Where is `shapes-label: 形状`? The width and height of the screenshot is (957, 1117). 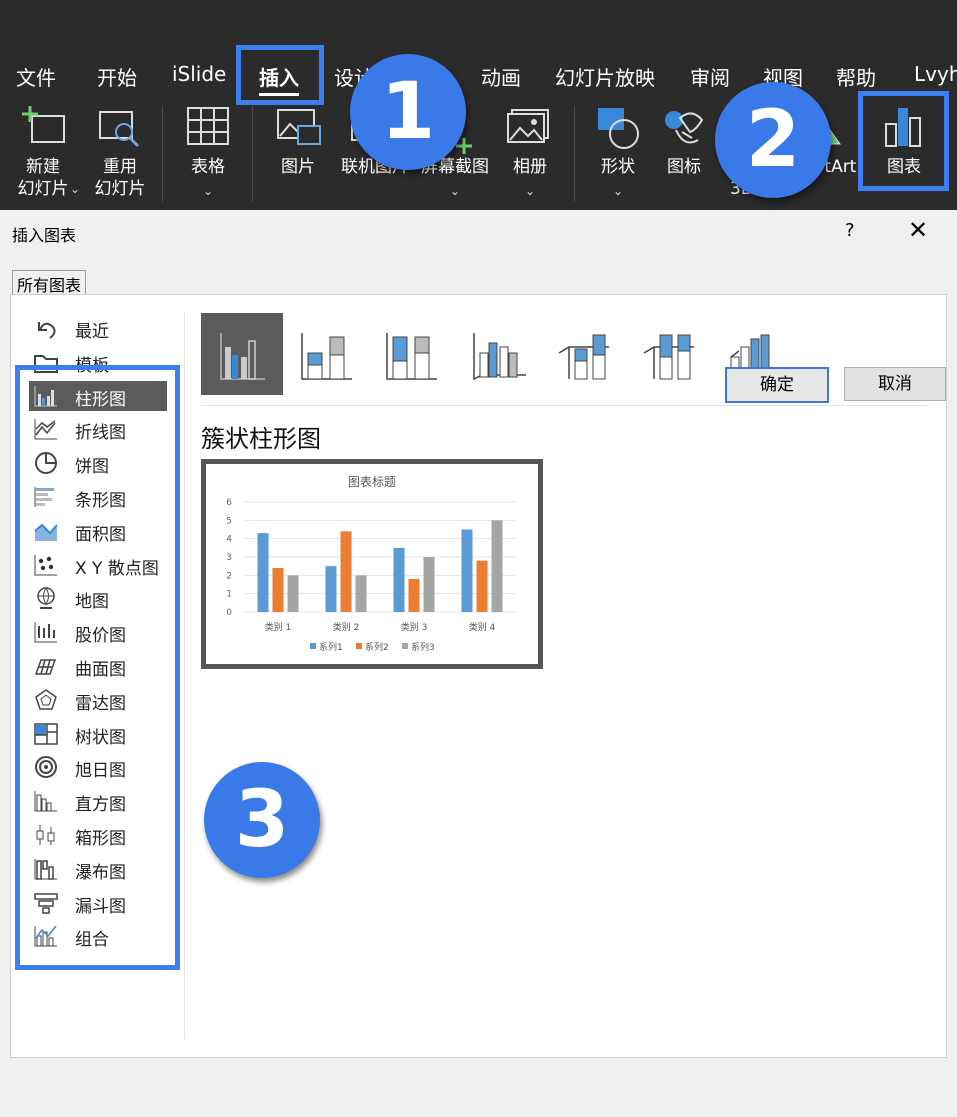 shapes-label: 形状 is located at coordinates (618, 167).